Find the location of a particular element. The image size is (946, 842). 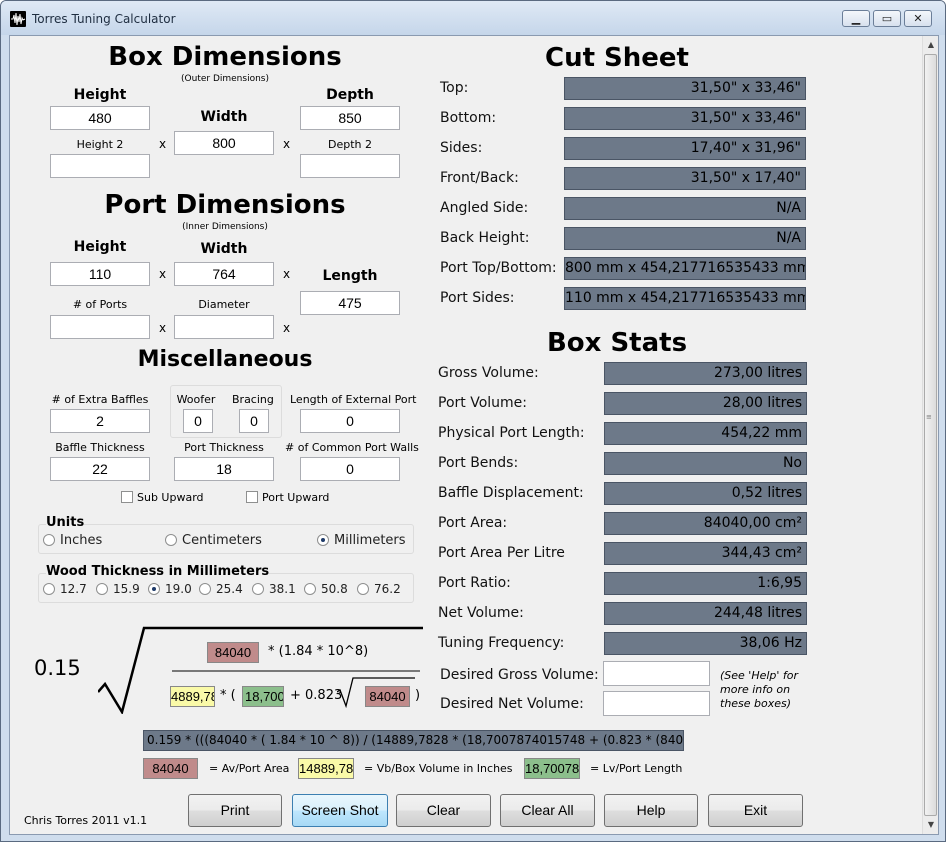

bracing-input: 0 is located at coordinates (254, 421).